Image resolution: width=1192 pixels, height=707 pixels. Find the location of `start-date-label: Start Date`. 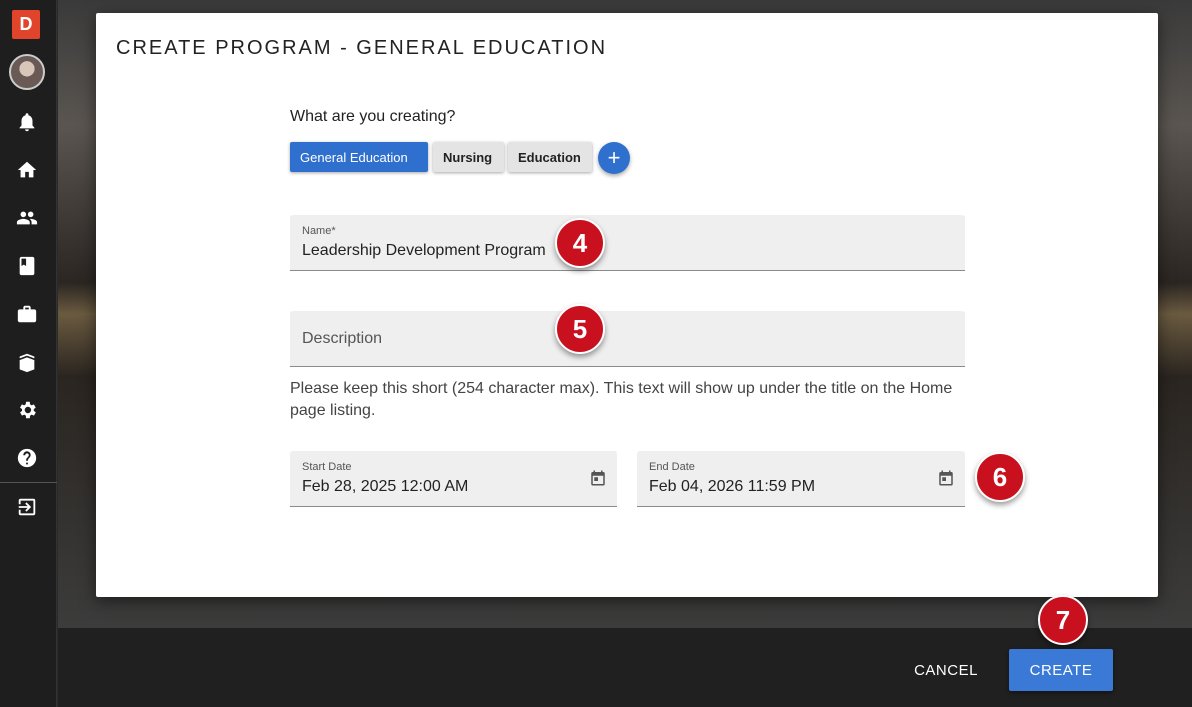

start-date-label: Start Date is located at coordinates (327, 467).